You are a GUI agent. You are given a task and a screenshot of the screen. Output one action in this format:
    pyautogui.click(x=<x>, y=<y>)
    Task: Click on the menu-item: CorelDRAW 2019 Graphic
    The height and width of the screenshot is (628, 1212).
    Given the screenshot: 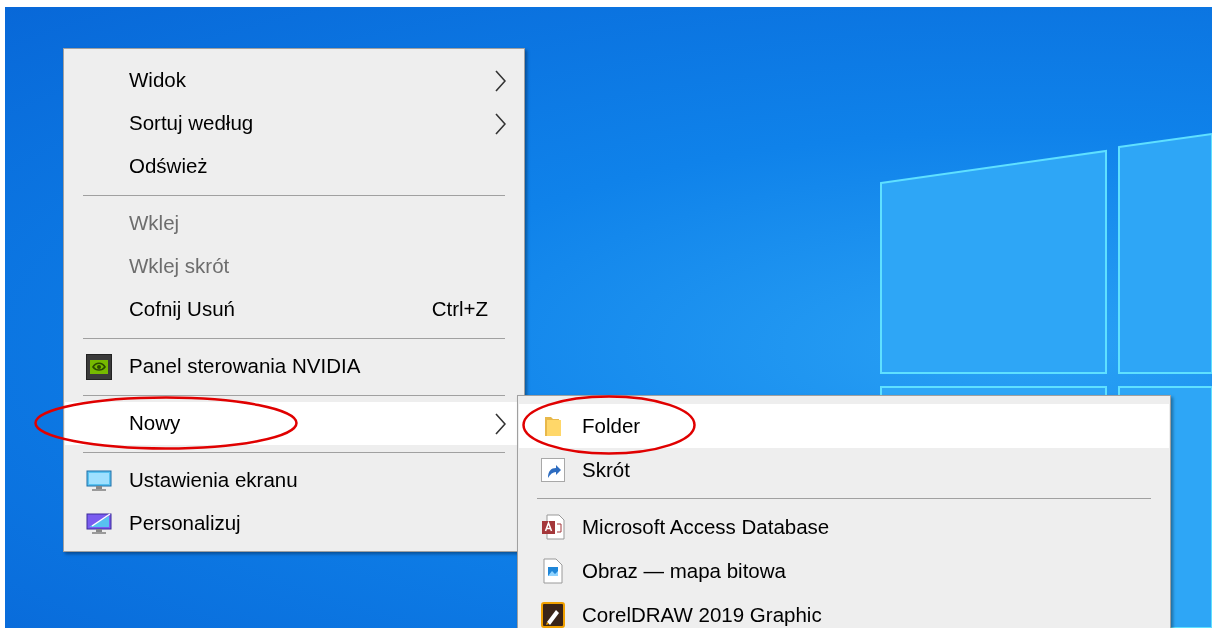 What is the action you would take?
    pyautogui.click(x=844, y=610)
    